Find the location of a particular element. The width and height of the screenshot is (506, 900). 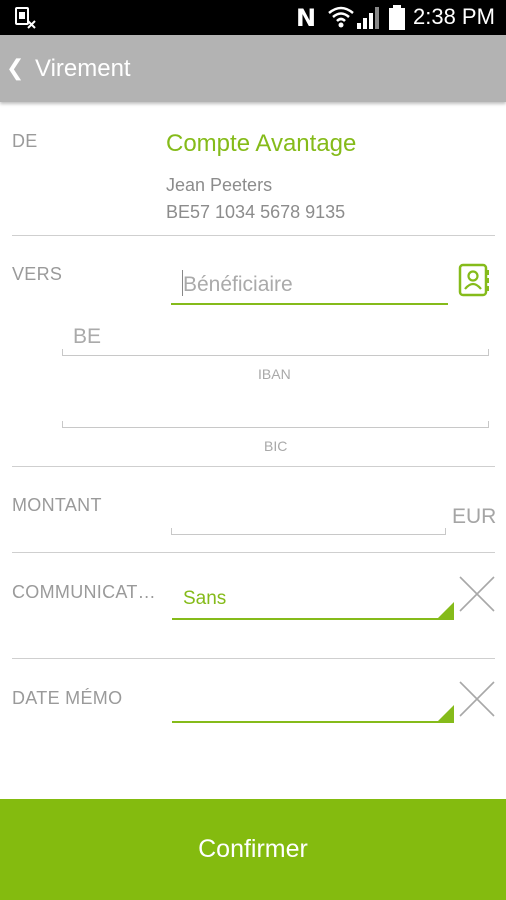

iban-country-prefix: BE is located at coordinates (87, 336).